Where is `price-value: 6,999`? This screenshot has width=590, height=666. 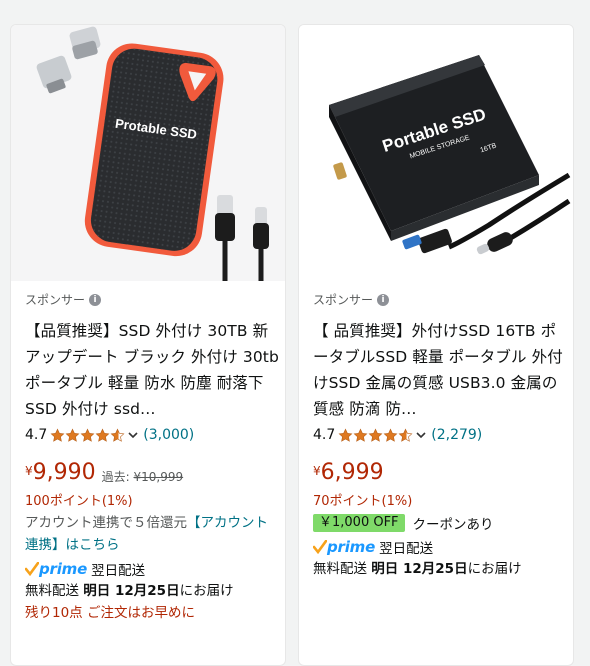 price-value: 6,999 is located at coordinates (352, 472).